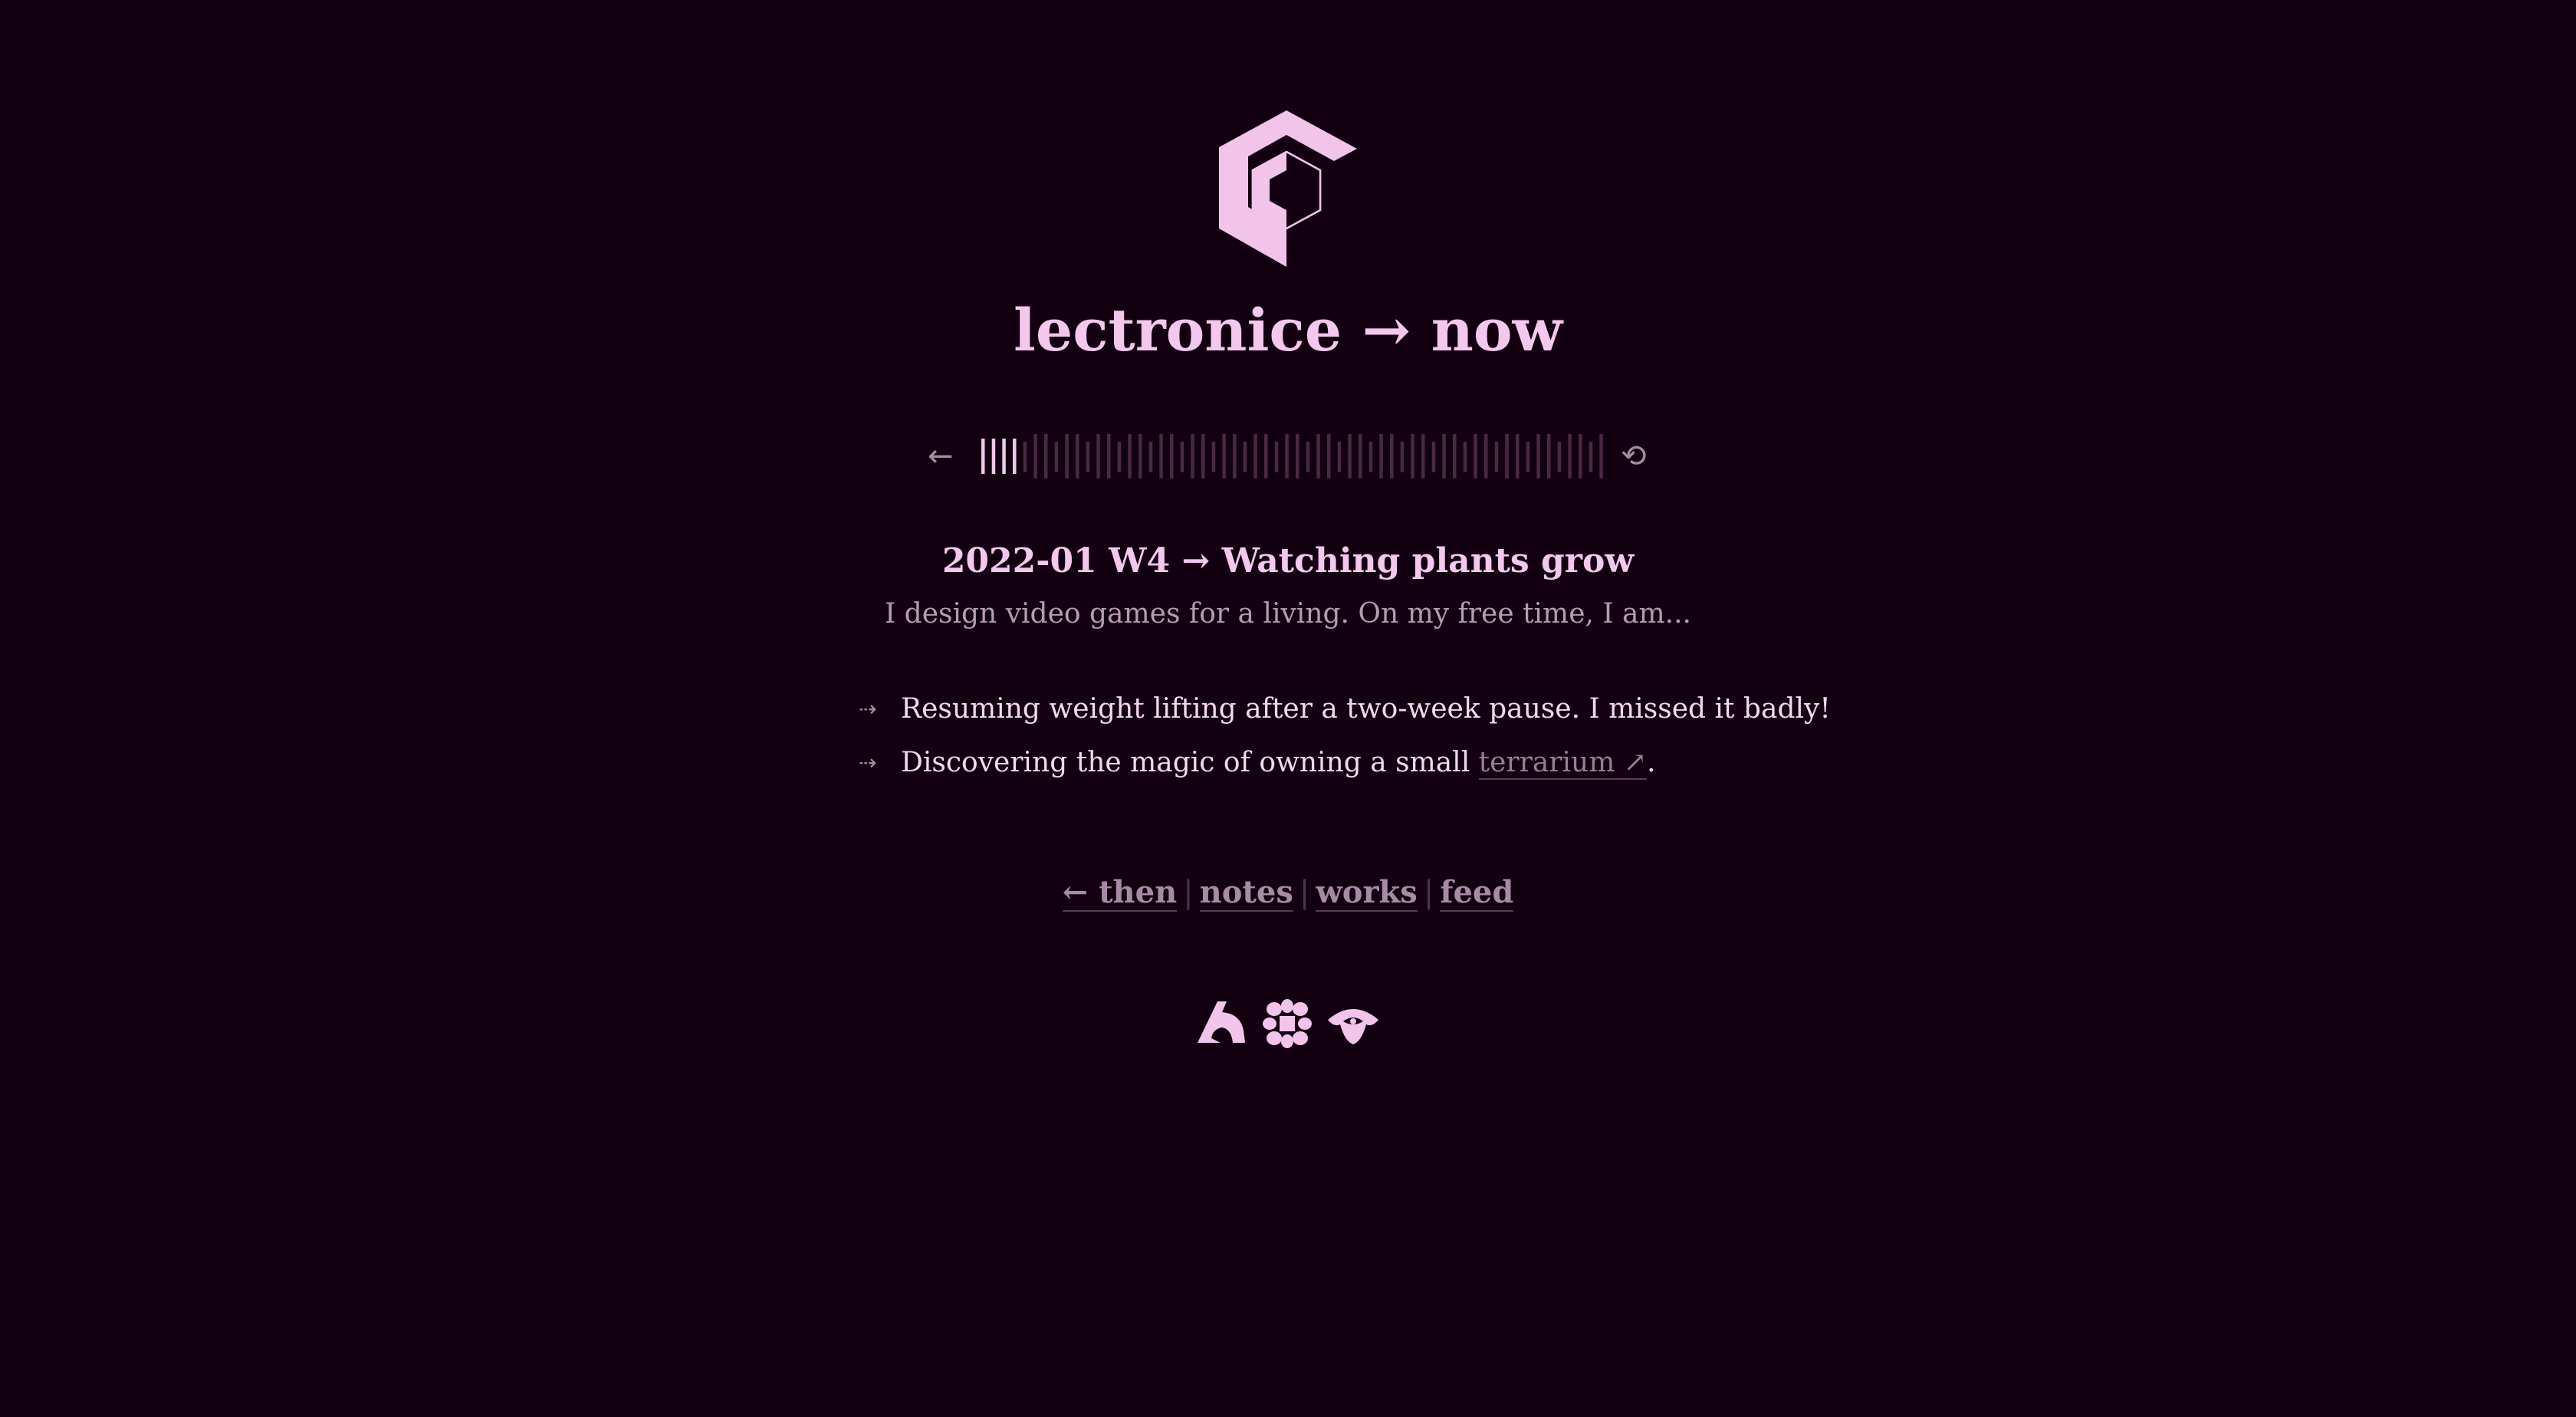  Describe the element at coordinates (1353, 1027) in the screenshot. I see `eye-wing-icon` at that location.